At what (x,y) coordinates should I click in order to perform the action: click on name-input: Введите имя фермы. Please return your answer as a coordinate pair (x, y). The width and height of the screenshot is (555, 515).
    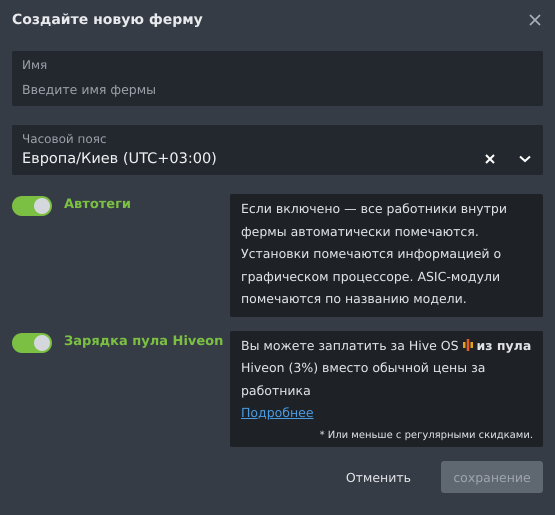
    Looking at the image, I should click on (277, 89).